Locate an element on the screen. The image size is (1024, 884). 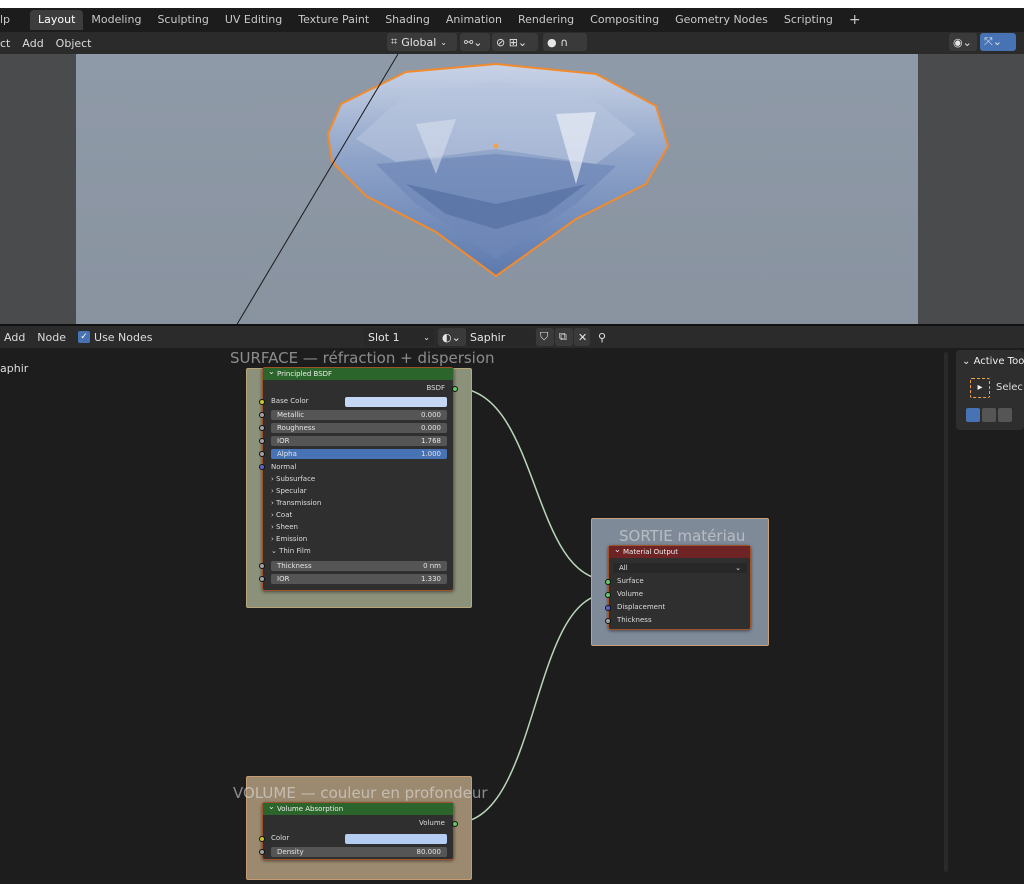
material-name-field: Saphir is located at coordinates (501, 337).